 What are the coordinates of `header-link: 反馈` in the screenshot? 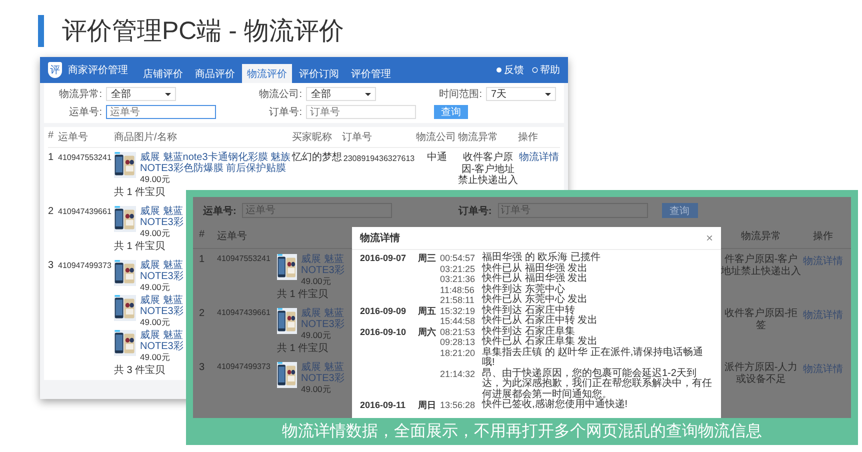 It's located at (514, 70).